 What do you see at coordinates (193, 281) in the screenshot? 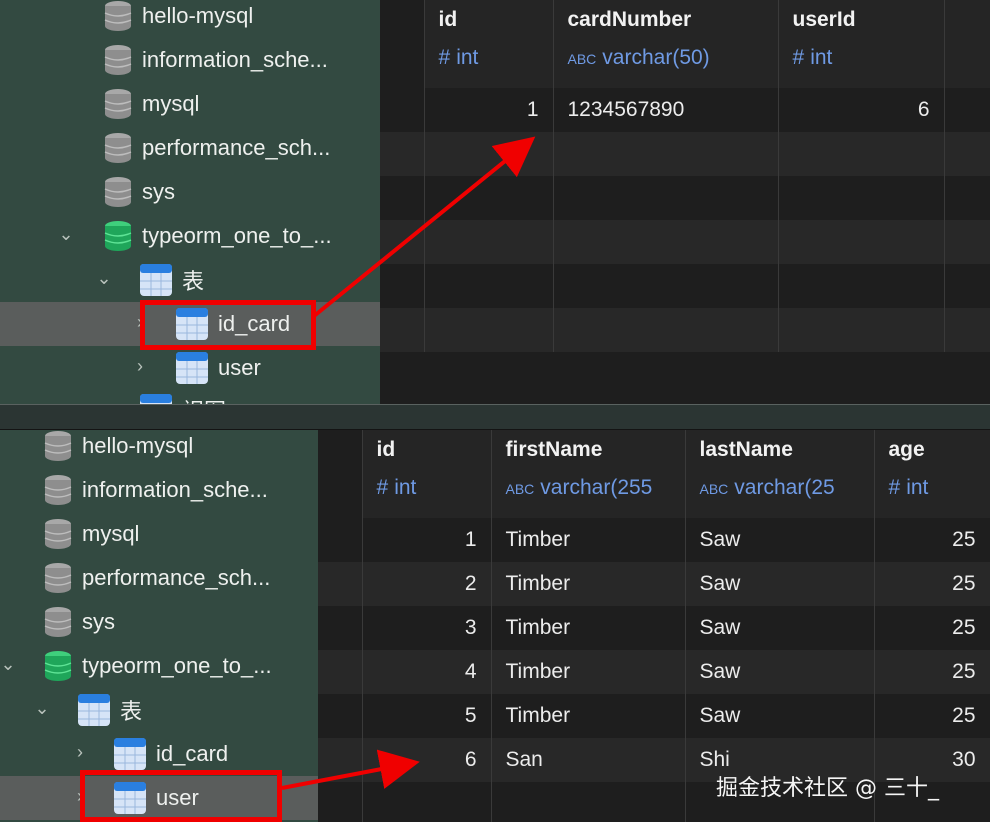
I see `tables-folder-label: 表` at bounding box center [193, 281].